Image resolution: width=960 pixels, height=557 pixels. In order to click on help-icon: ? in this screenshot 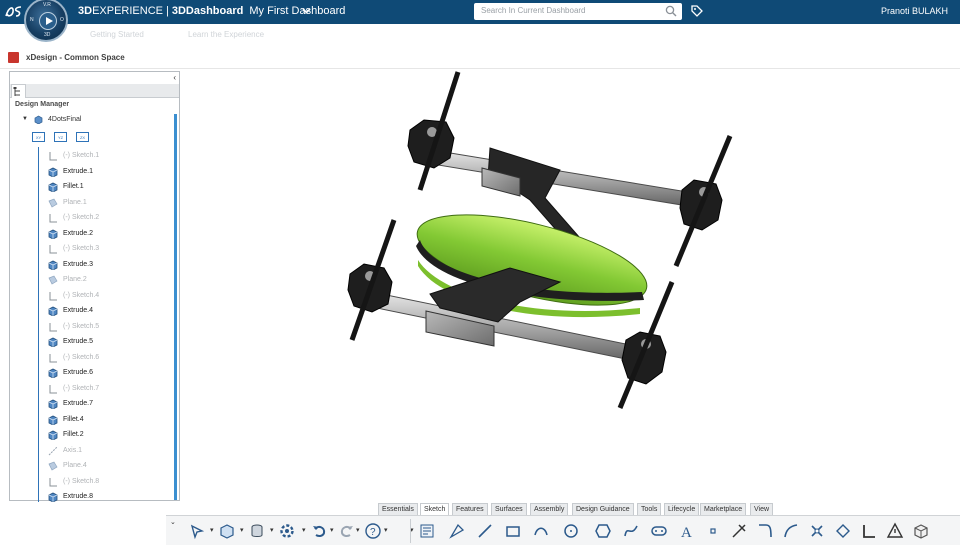, I will do `click(373, 531)`.